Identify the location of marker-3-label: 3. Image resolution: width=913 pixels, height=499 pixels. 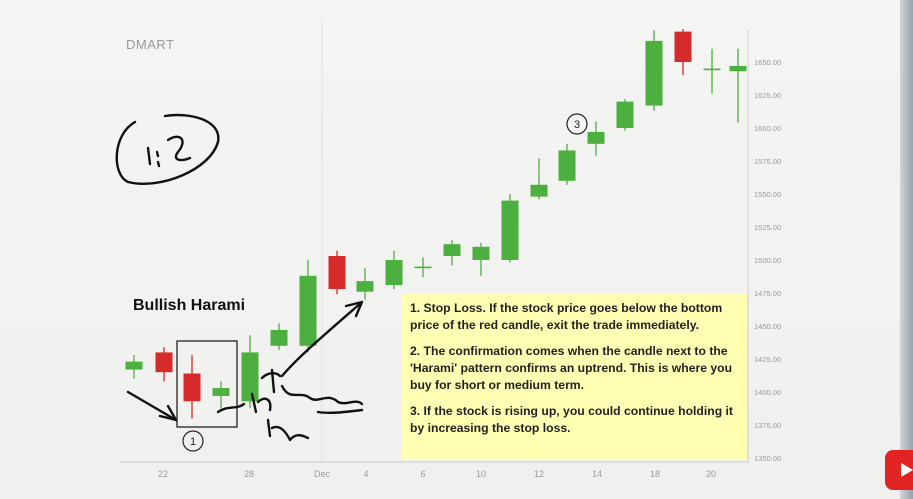
(577, 125).